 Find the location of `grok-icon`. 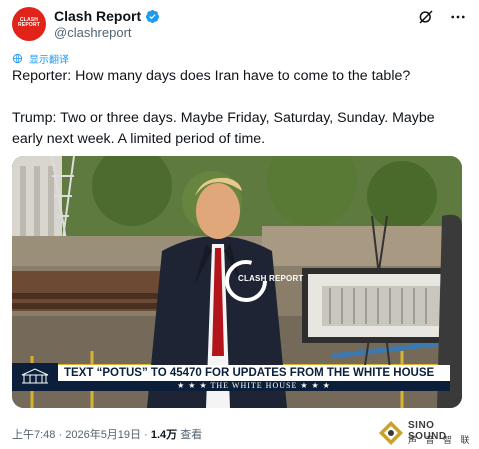

grok-icon is located at coordinates (426, 17).